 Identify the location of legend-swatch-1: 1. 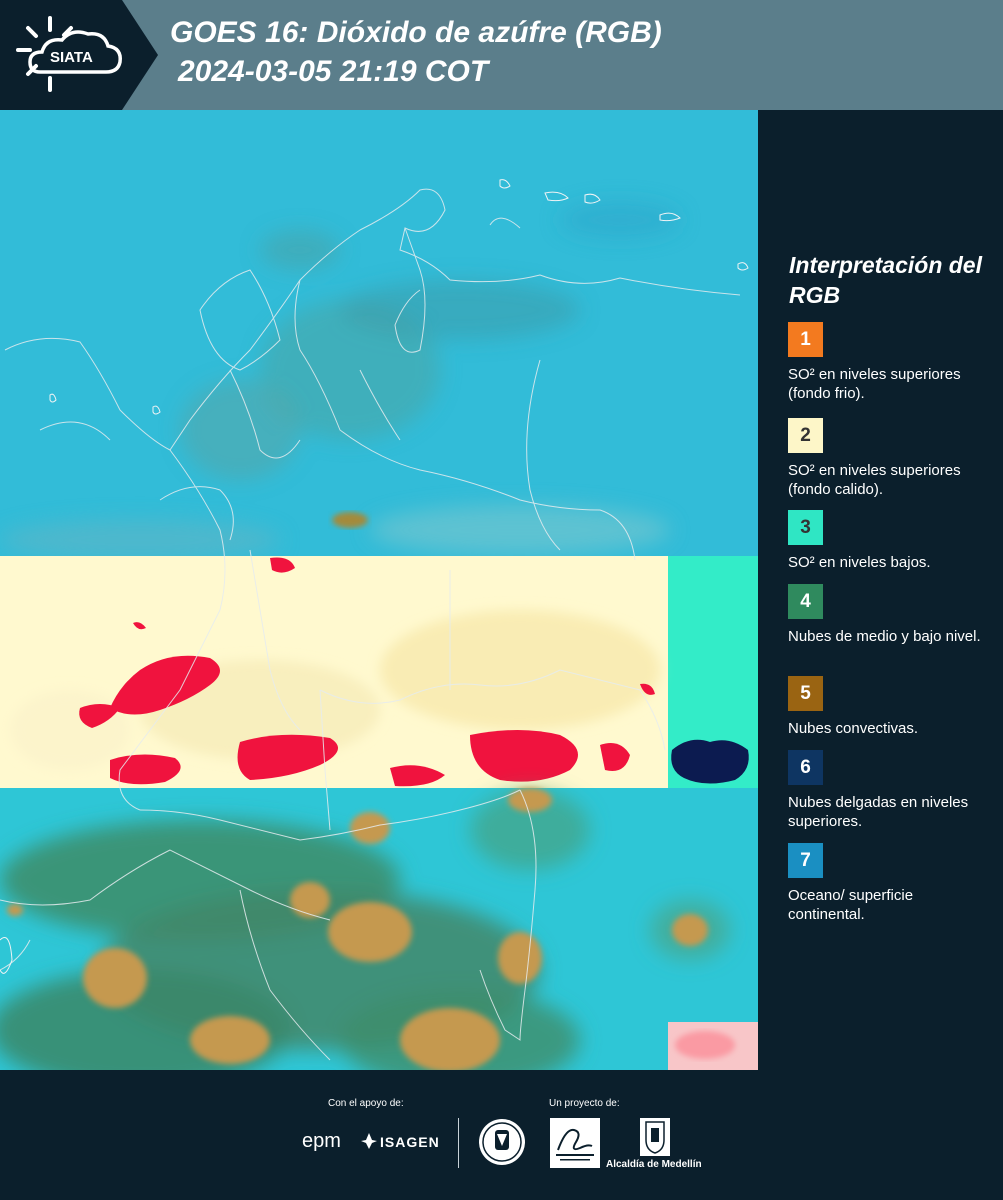
(805, 339).